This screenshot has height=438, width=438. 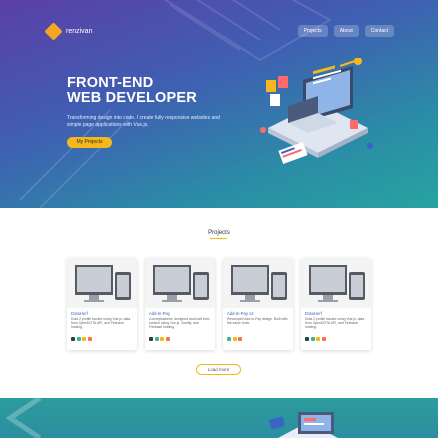 I want to click on hero-title-line2: WEB DEVELOPER, so click(x=132, y=98).